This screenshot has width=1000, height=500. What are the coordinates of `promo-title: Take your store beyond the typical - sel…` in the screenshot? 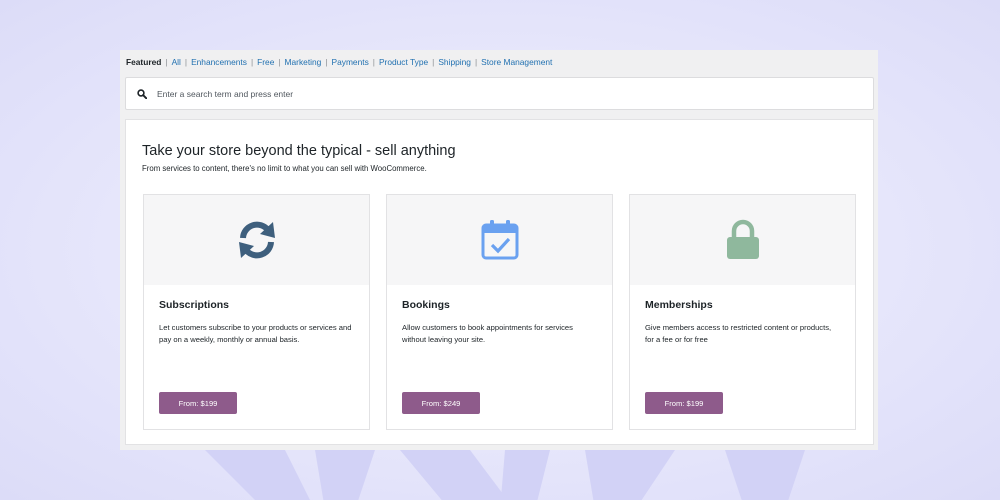 It's located at (299, 151).